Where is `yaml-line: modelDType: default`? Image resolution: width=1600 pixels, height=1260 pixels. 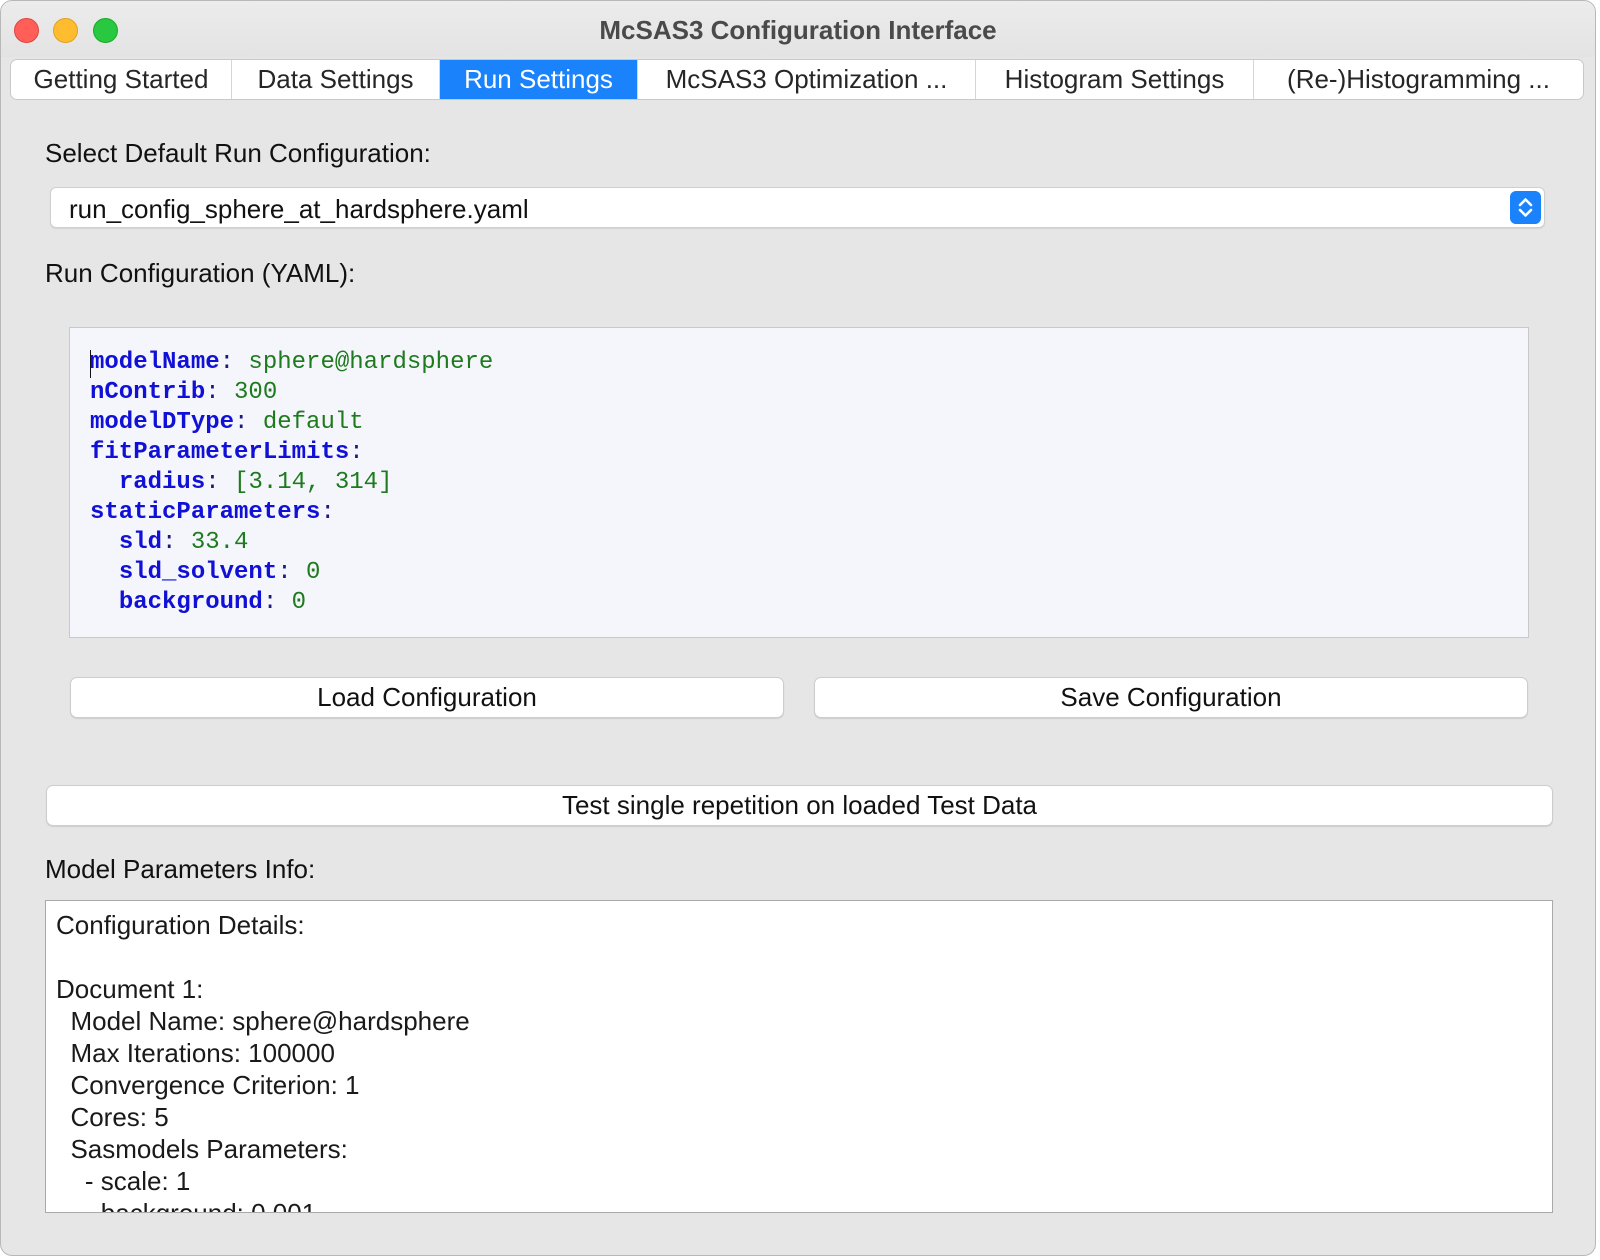 yaml-line: modelDType: default is located at coordinates (227, 422).